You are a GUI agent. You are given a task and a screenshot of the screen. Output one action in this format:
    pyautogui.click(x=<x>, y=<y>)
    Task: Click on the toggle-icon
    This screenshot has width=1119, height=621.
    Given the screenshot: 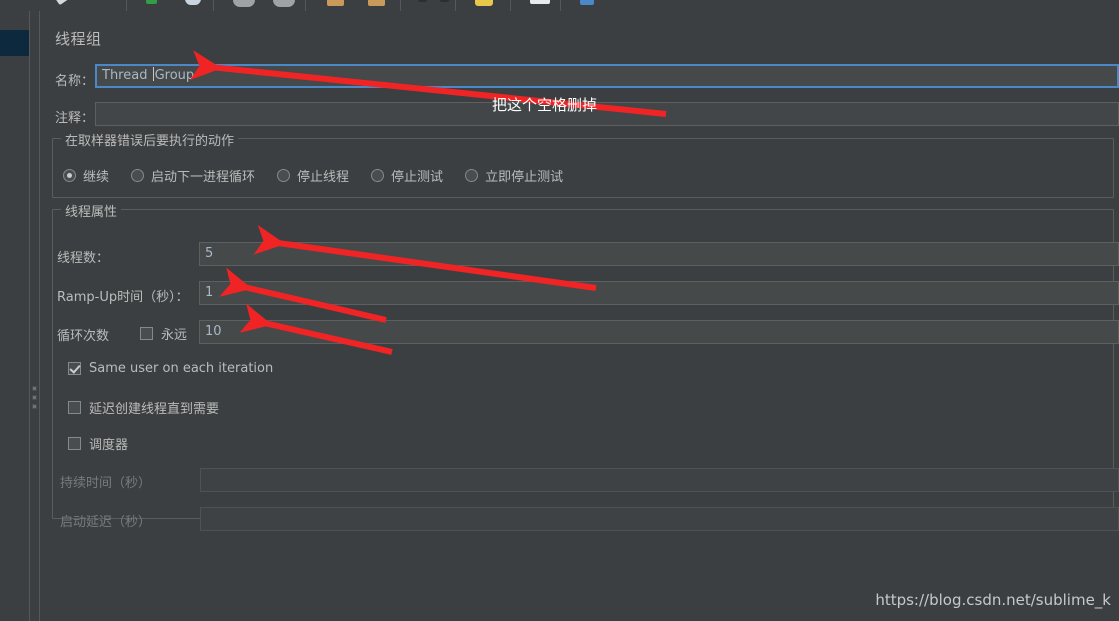 What is the action you would take?
    pyautogui.click(x=484, y=3)
    